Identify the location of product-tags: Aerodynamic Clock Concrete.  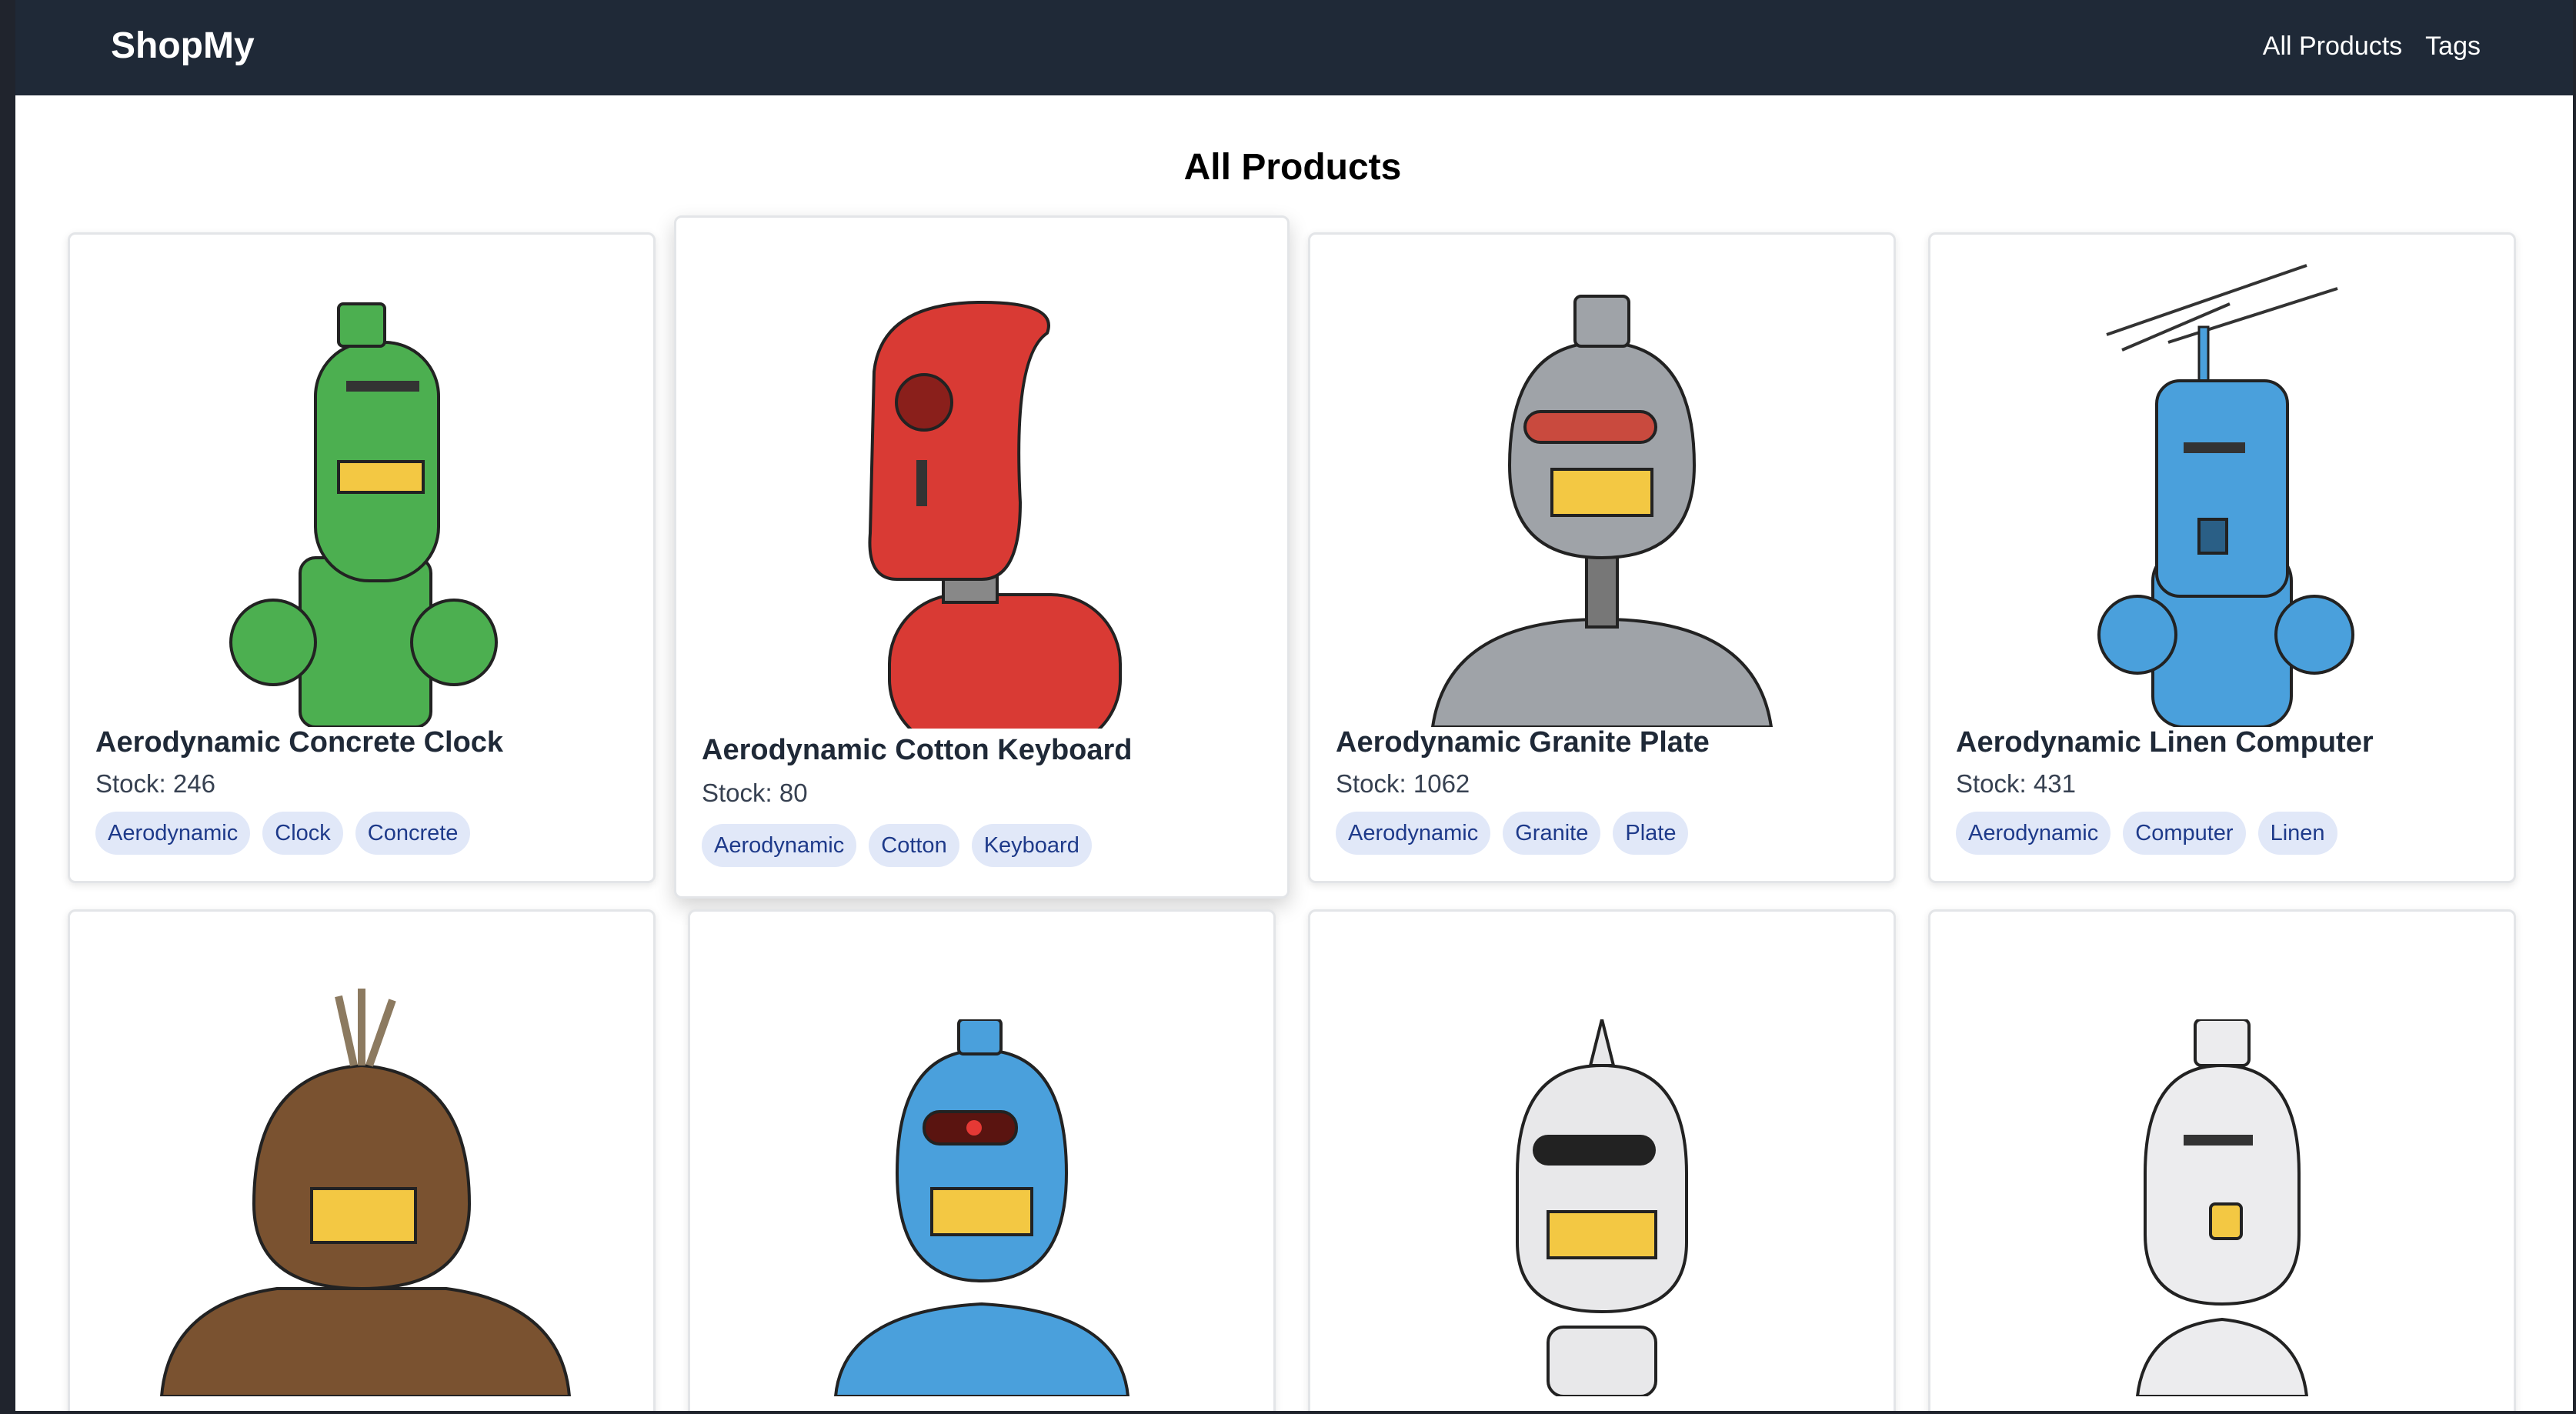
(283, 833).